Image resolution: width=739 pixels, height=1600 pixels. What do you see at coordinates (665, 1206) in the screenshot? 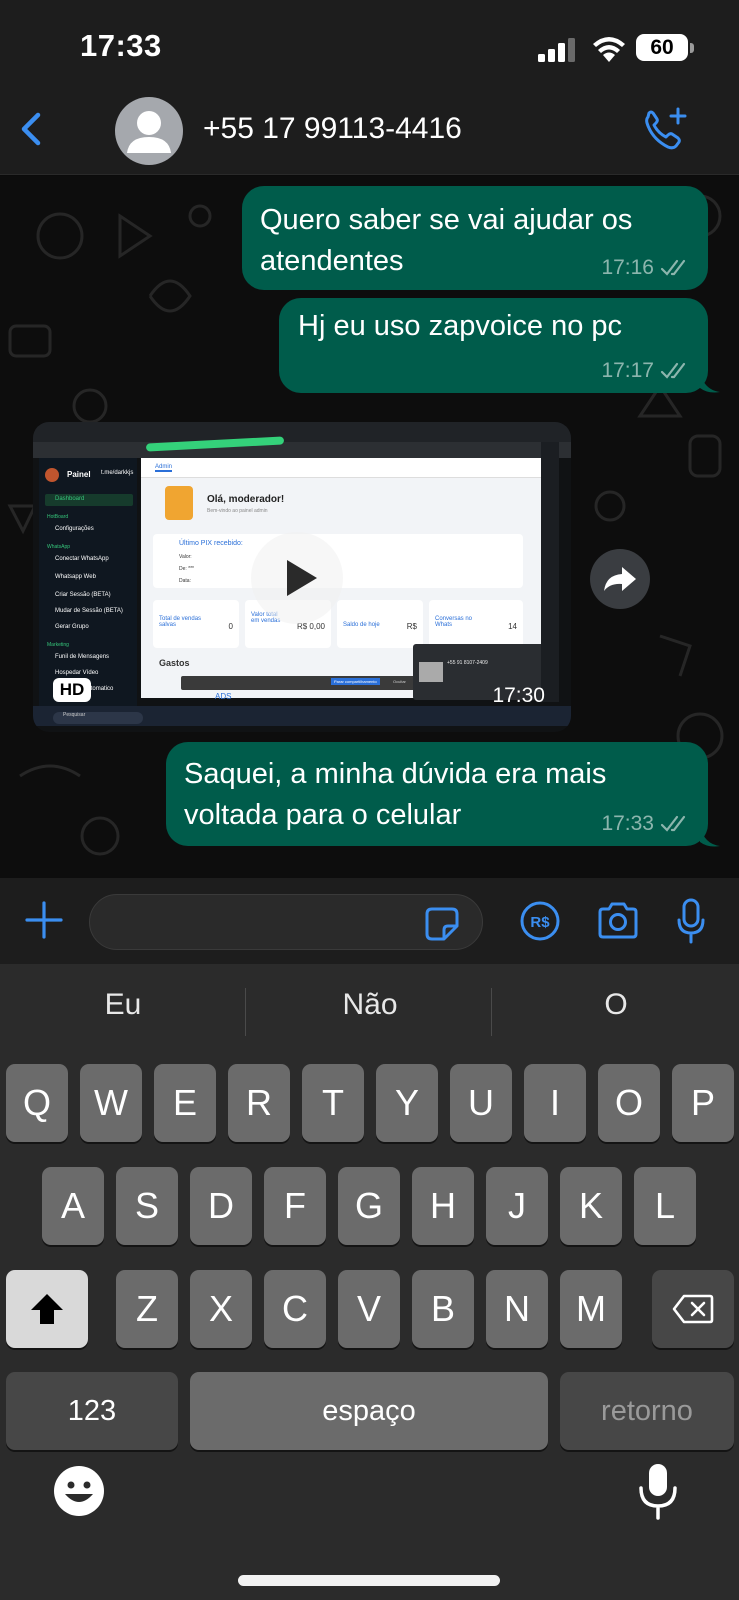
I see `key-l: L` at bounding box center [665, 1206].